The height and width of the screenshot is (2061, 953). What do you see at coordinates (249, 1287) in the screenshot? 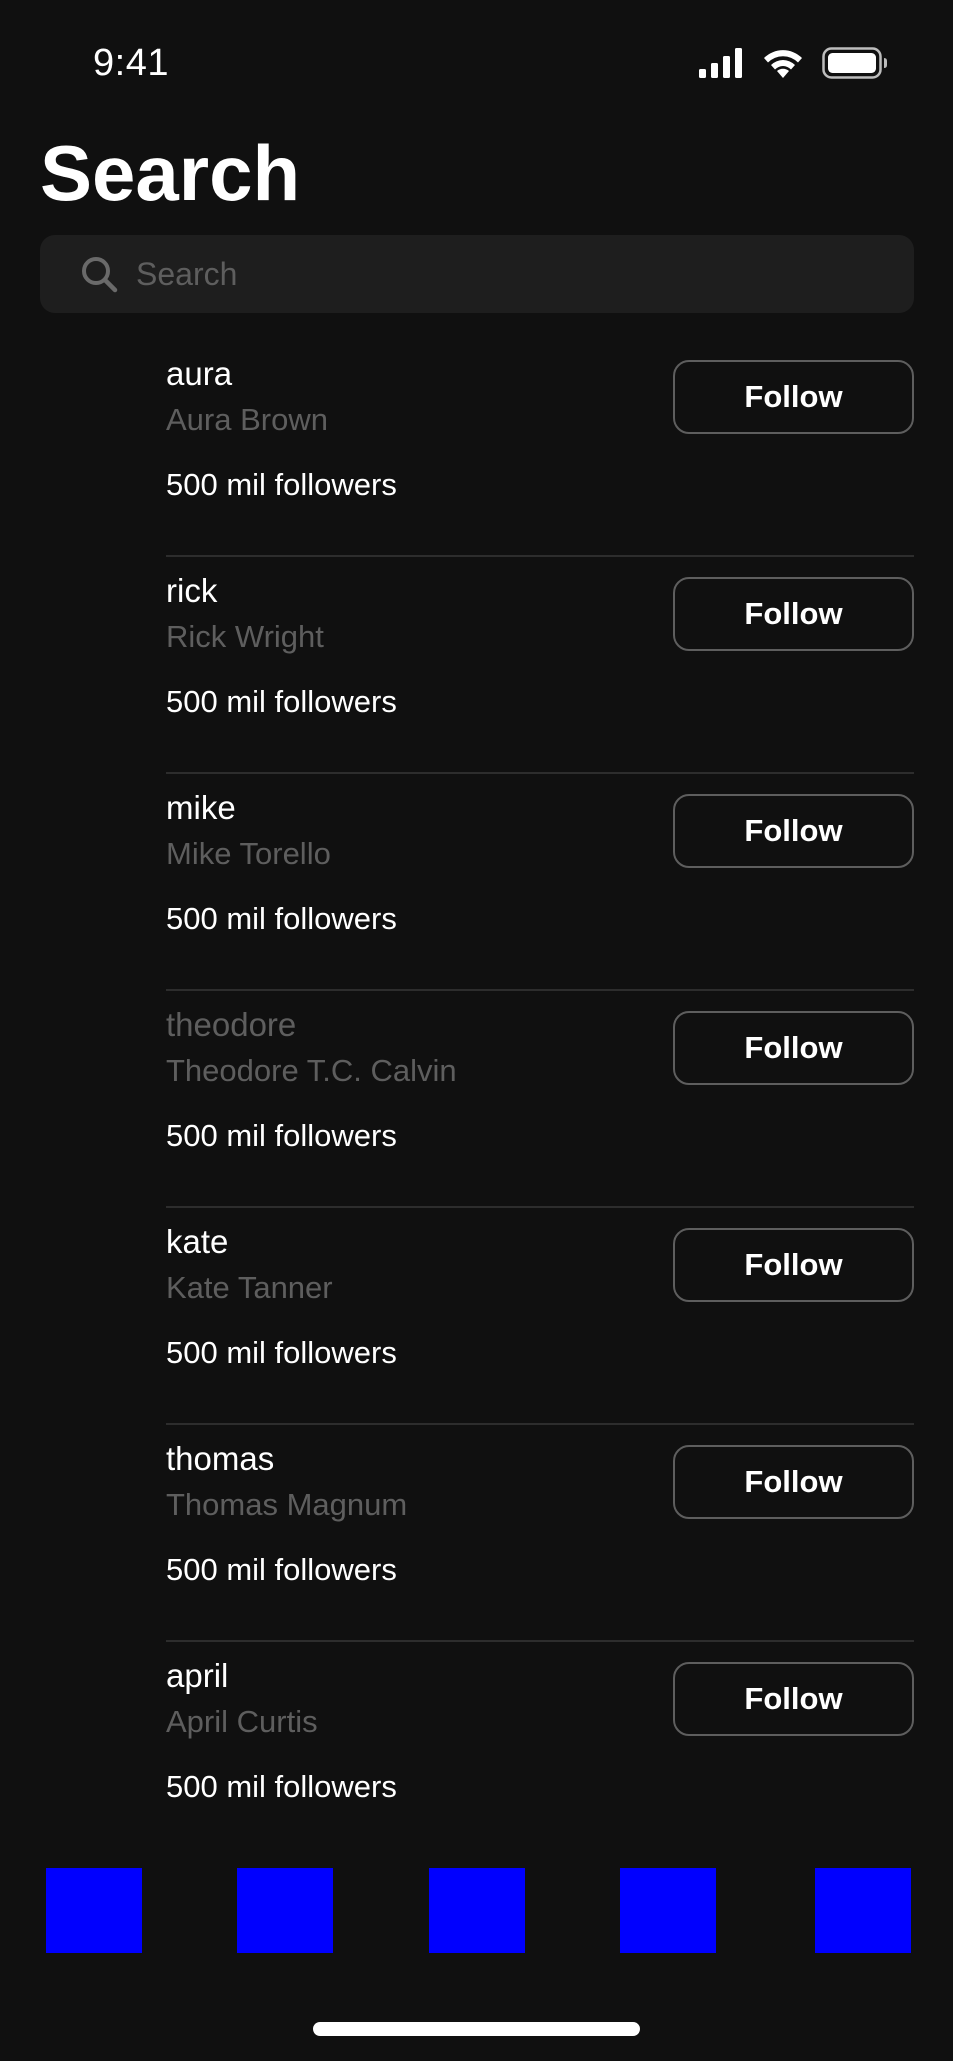
I see `full-name: Kate Tanner` at bounding box center [249, 1287].